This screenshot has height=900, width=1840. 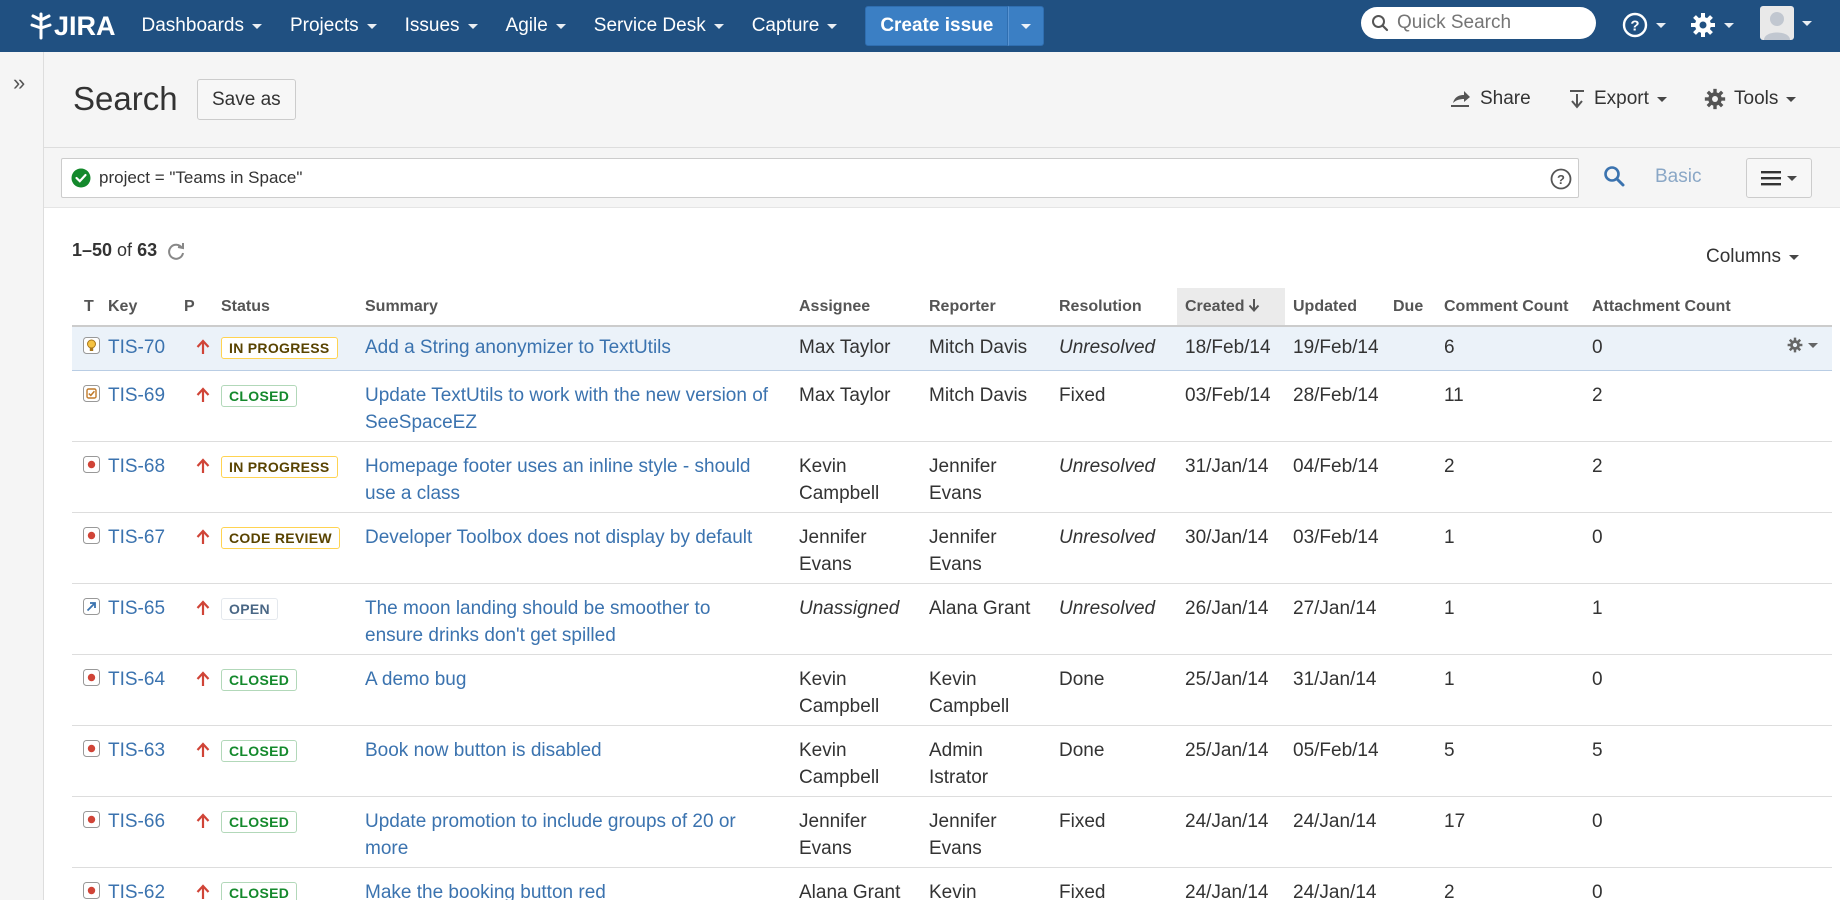 I want to click on share-button: Share, so click(x=1490, y=99).